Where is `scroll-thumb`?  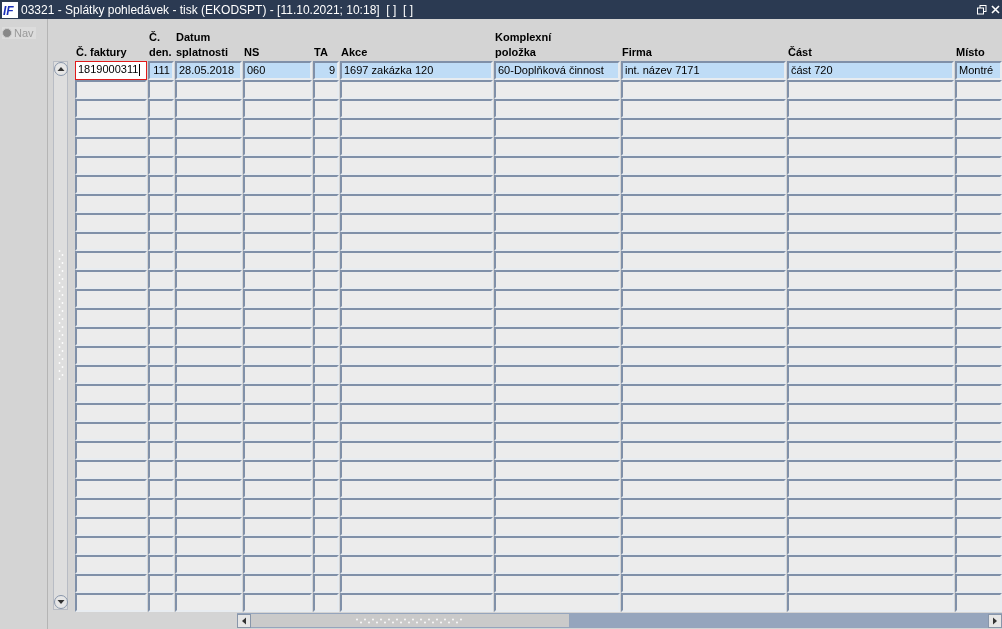 scroll-thumb is located at coordinates (410, 620).